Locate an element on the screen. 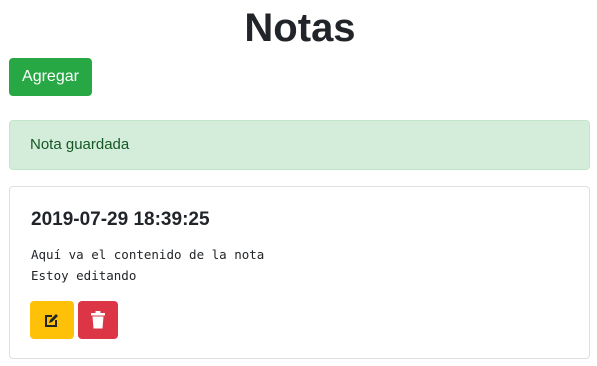 This screenshot has height=366, width=597. trash-icon is located at coordinates (98, 320).